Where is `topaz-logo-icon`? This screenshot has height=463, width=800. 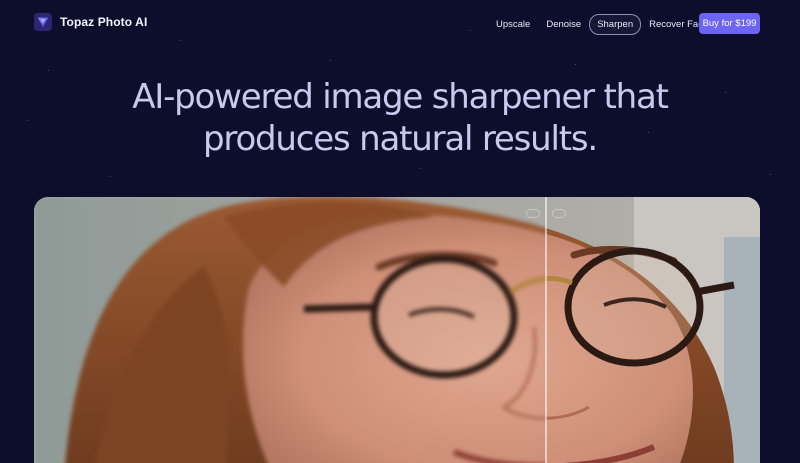
topaz-logo-icon is located at coordinates (43, 22).